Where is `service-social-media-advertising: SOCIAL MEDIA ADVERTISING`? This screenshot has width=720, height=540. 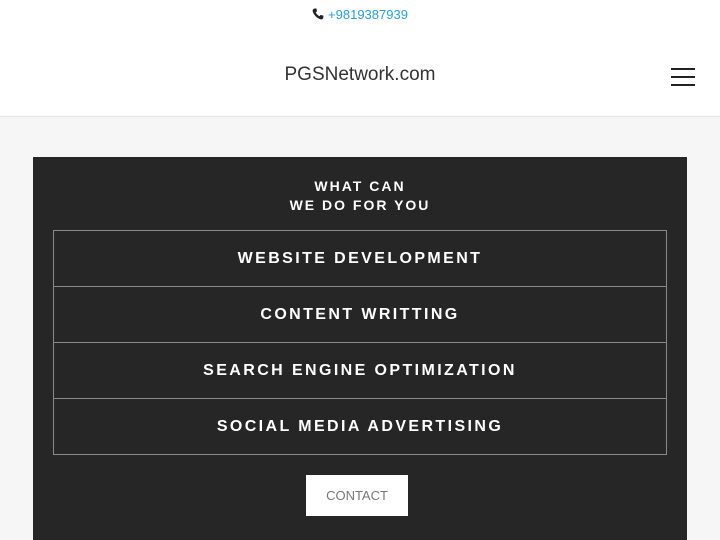 service-social-media-advertising: SOCIAL MEDIA ADVERTISING is located at coordinates (360, 426).